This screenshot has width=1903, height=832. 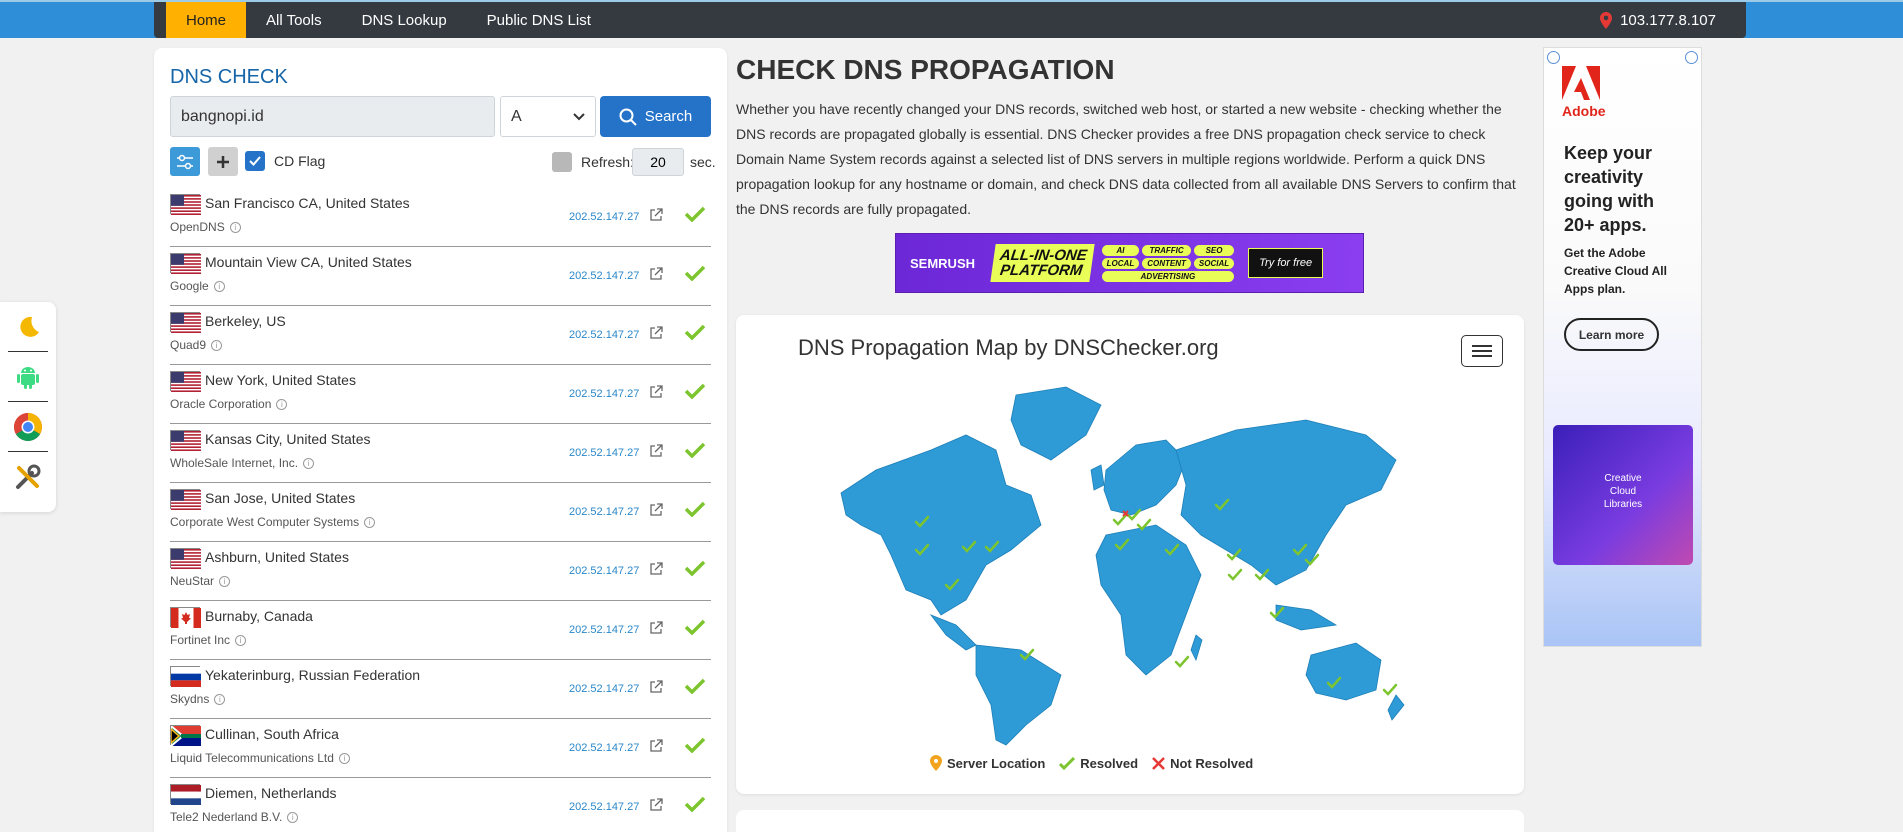 What do you see at coordinates (1130, 821) in the screenshot?
I see `results-card` at bounding box center [1130, 821].